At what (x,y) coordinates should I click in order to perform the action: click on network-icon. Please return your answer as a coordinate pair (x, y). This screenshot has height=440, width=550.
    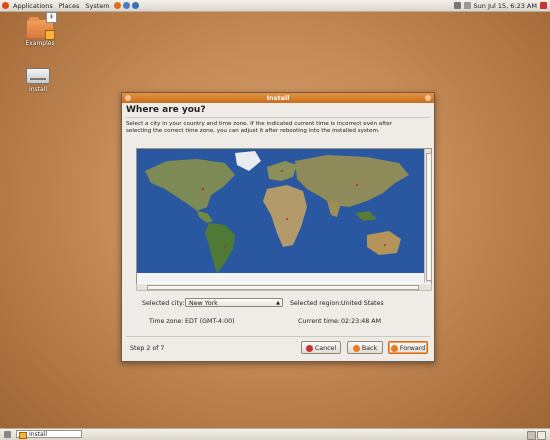
    Looking at the image, I should click on (457, 5).